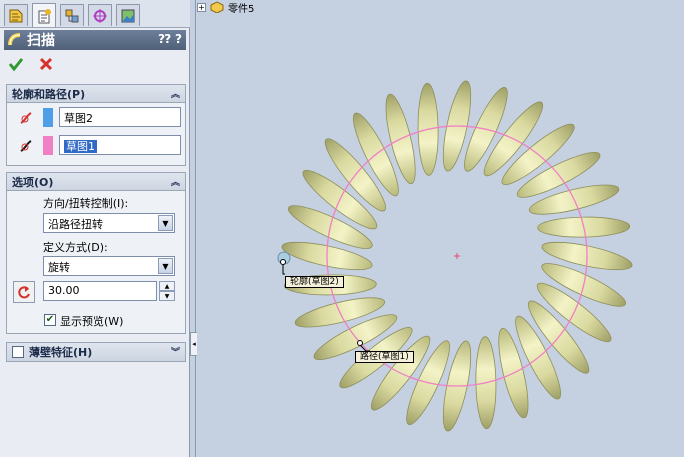  I want to click on ok-cancel-bar, so click(31, 66).